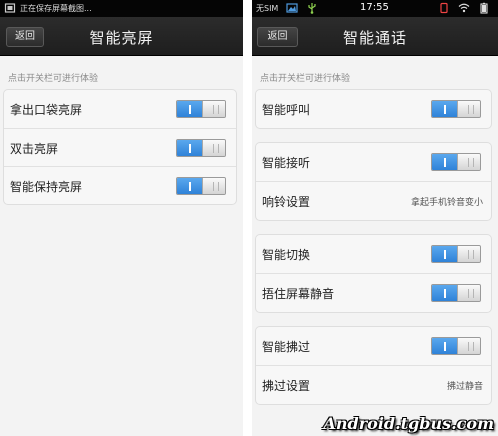 This screenshot has width=498, height=436. Describe the element at coordinates (464, 387) in the screenshot. I see `setting-value: 拂过静音` at that location.